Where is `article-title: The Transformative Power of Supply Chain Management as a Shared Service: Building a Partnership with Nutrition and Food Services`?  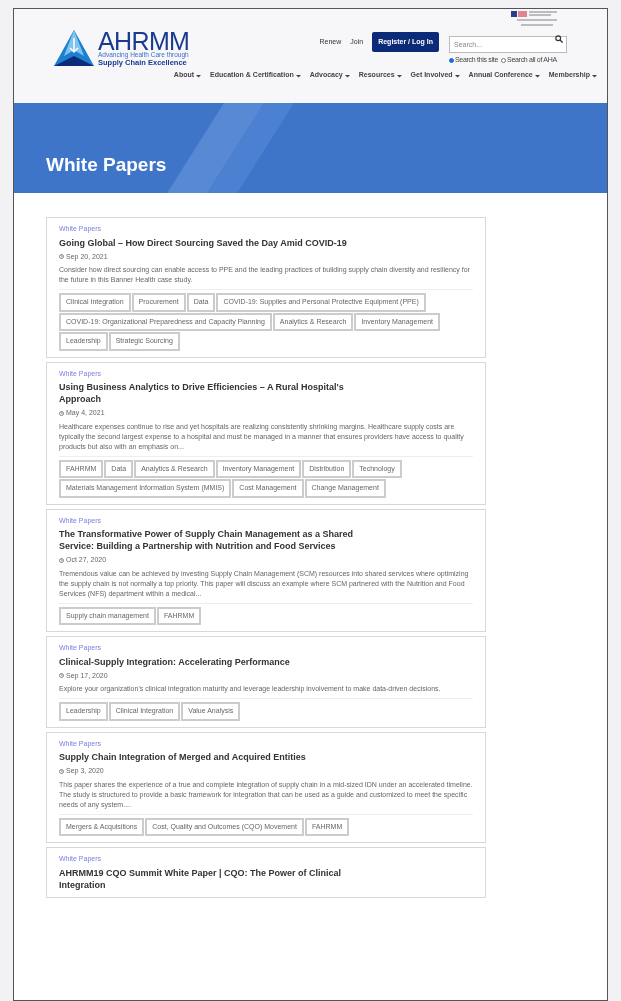 article-title: The Transformative Power of Supply Chain Management as a Shared Service: Building a Partnership with Nutrition and Food Services is located at coordinates (214, 540).